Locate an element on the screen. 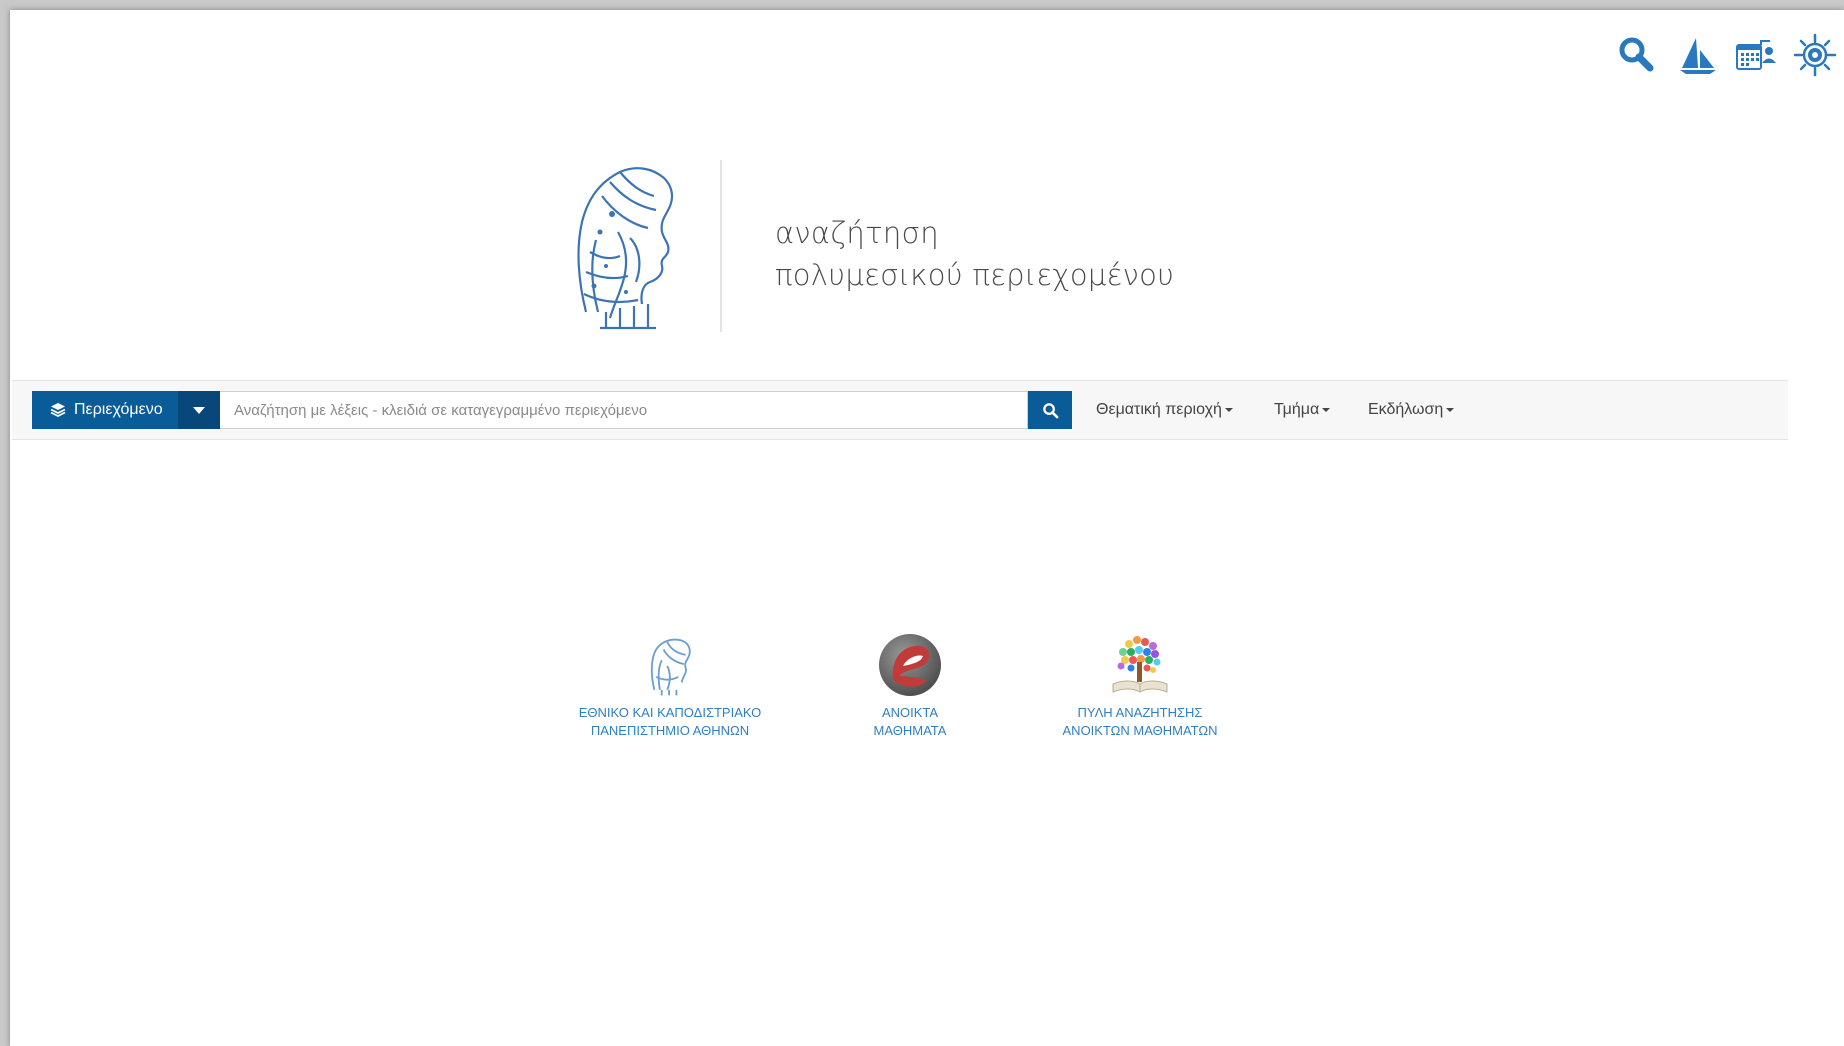 The width and height of the screenshot is (1844, 1046). search-button is located at coordinates (1050, 410).